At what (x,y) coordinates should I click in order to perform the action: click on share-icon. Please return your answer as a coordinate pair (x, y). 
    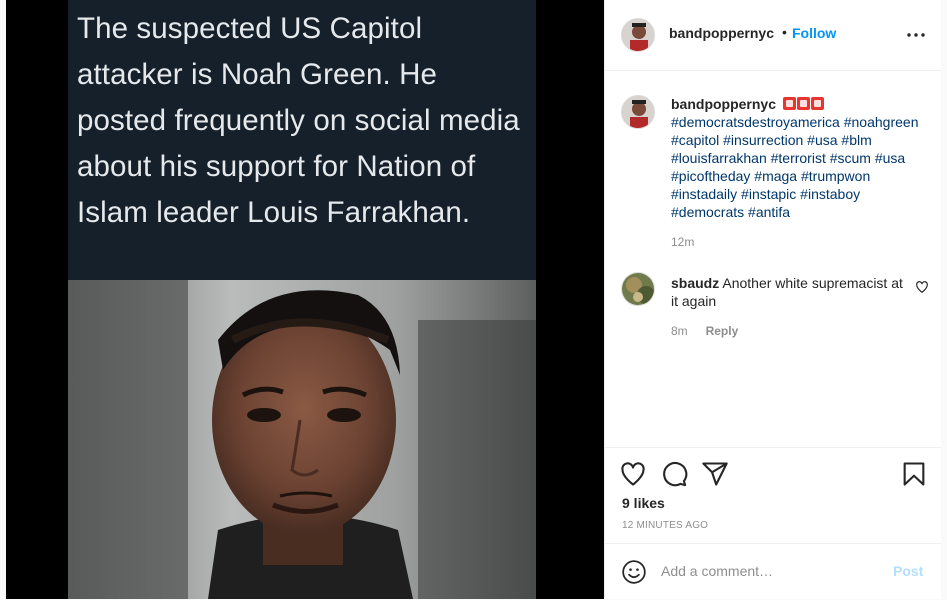
    Looking at the image, I should click on (715, 474).